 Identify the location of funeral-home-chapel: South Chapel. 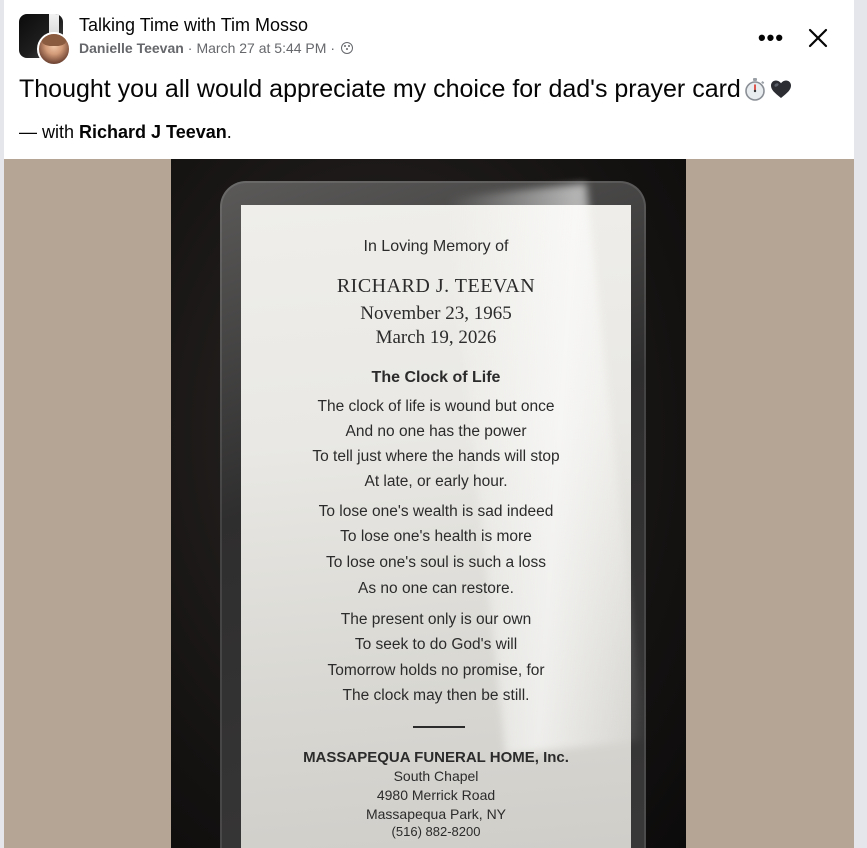
(436, 776).